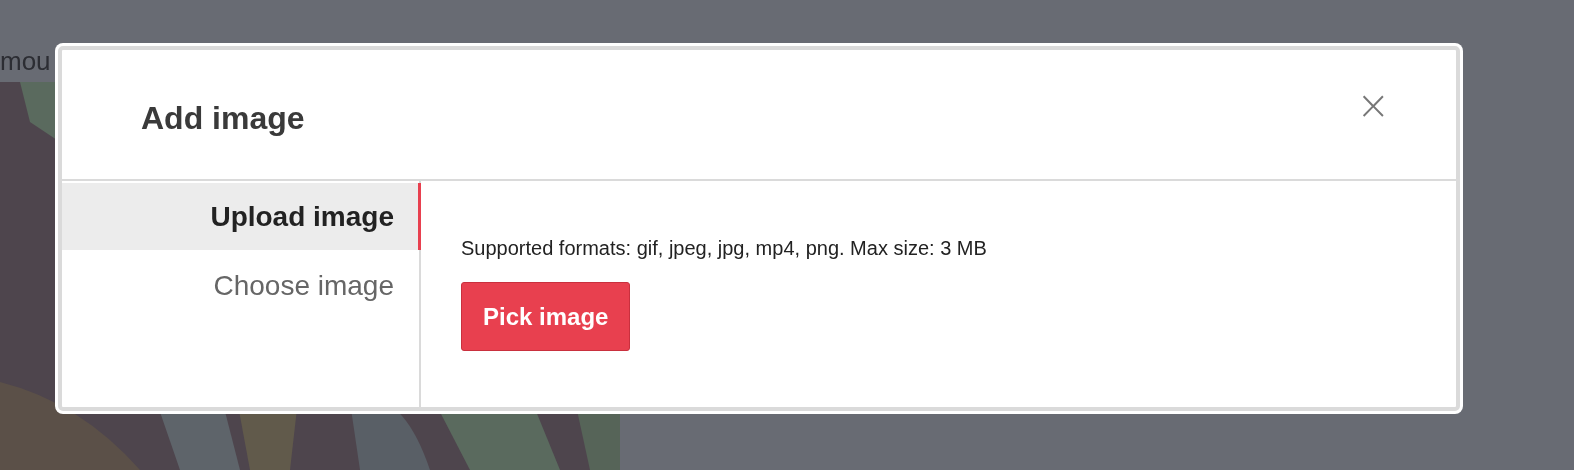 This screenshot has width=1574, height=470. Describe the element at coordinates (26, 61) in the screenshot. I see `background-text: mou` at that location.